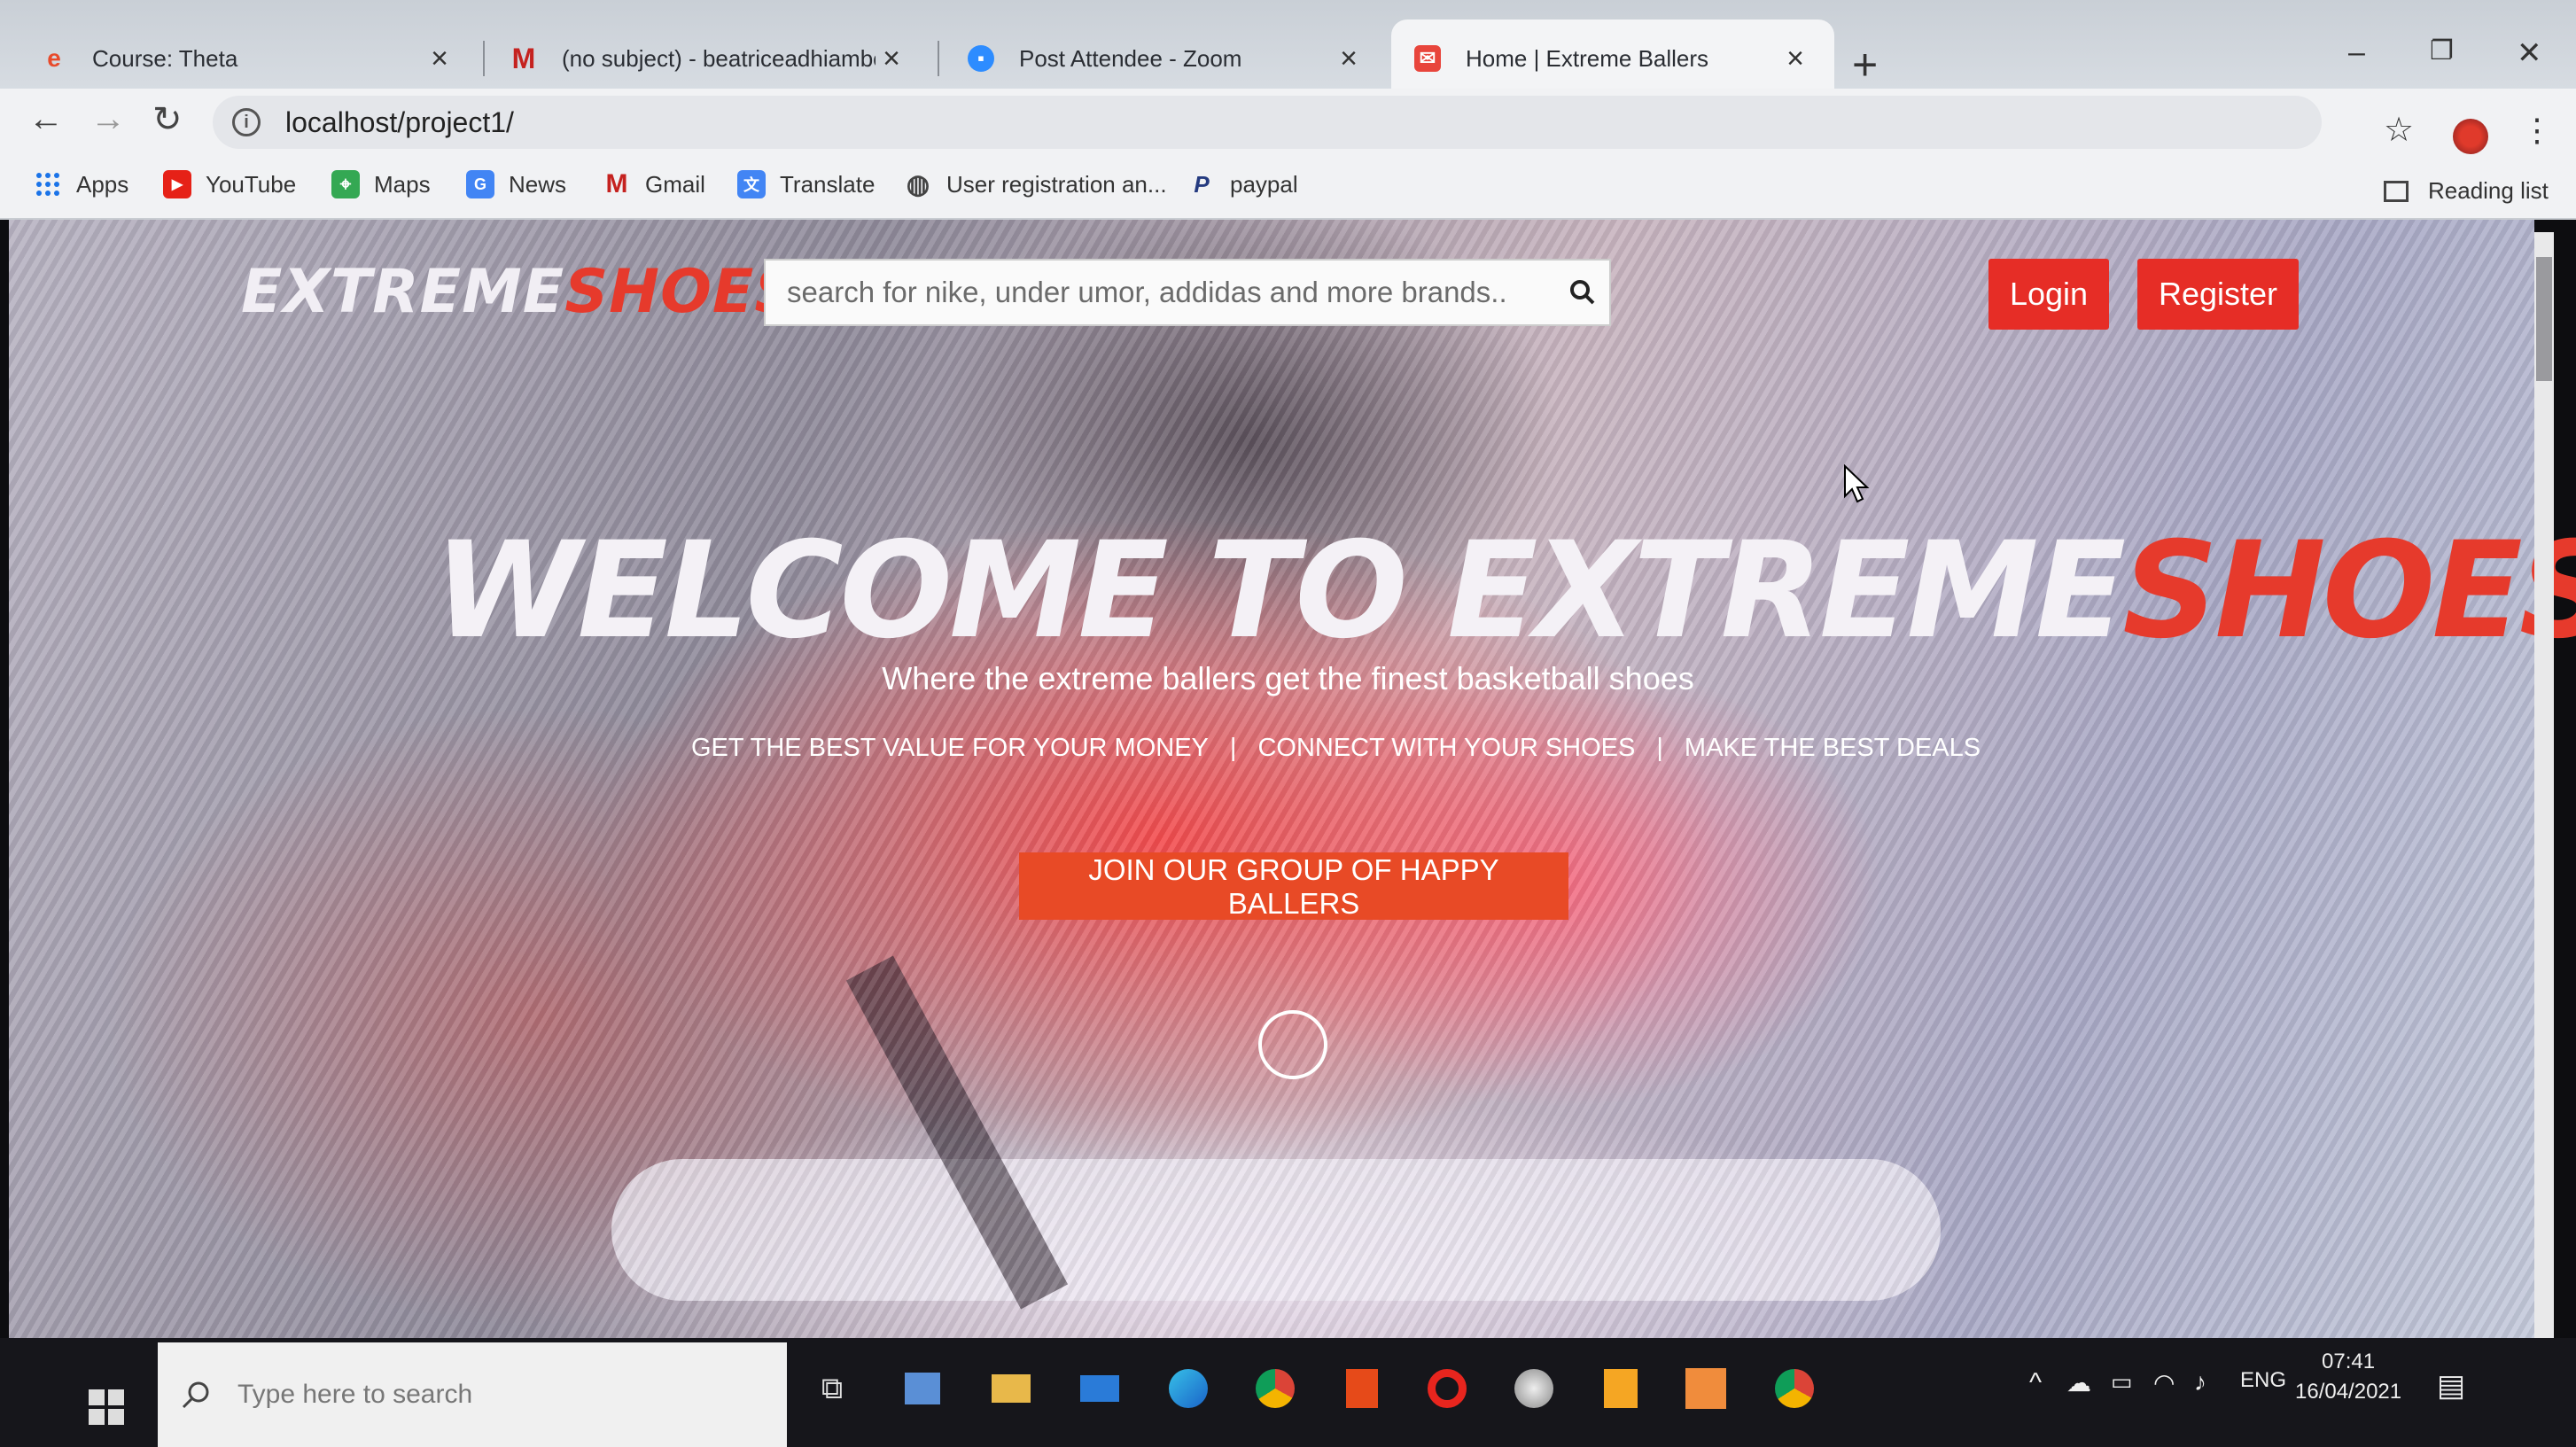 The width and height of the screenshot is (2576, 1447). What do you see at coordinates (2048, 294) in the screenshot?
I see `login-button: Login` at bounding box center [2048, 294].